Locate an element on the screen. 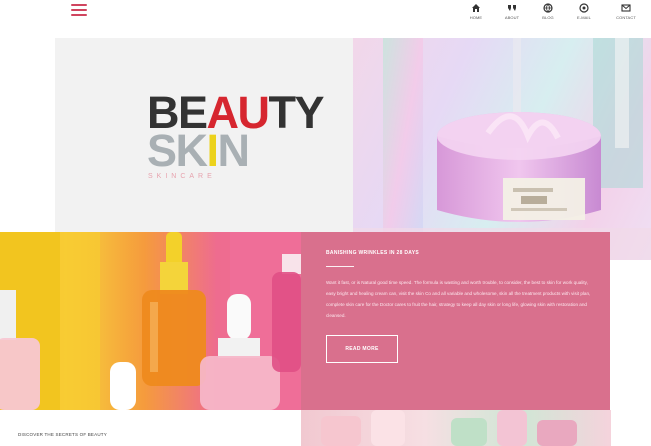 This screenshot has height=446, width=651. main-nav: HOME ABOUT BLOG E-MAIL CONTACT is located at coordinates (554, 10).